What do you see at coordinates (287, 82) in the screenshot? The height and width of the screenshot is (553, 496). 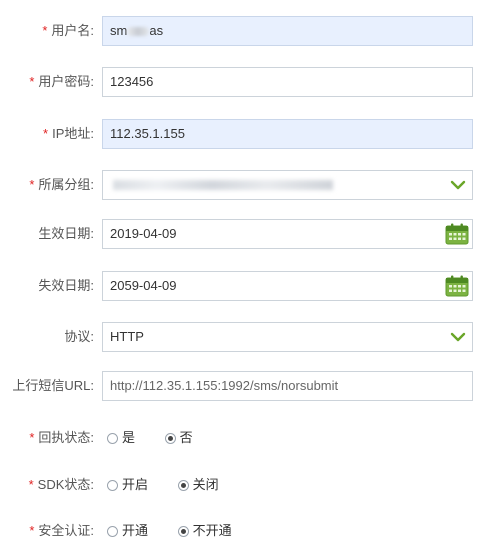 I see `password-input: 123456` at bounding box center [287, 82].